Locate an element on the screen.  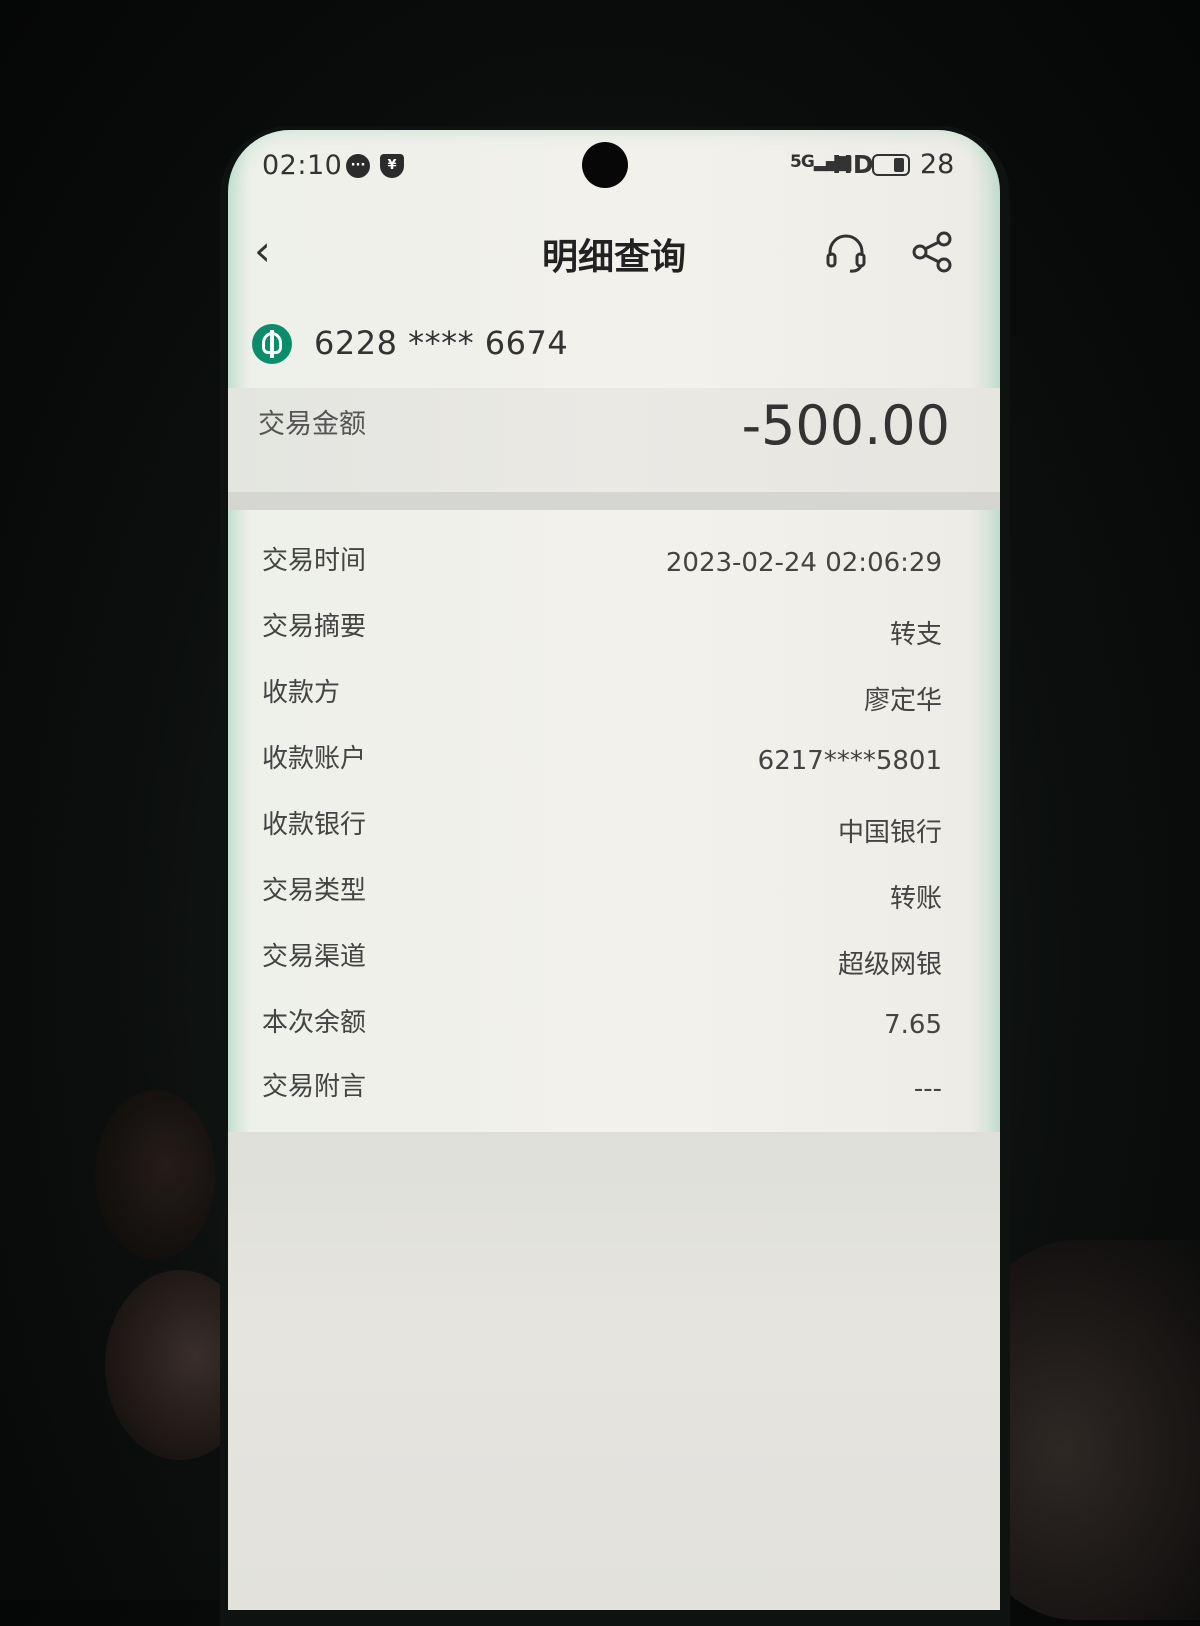
customer-service-icon is located at coordinates (846, 252).